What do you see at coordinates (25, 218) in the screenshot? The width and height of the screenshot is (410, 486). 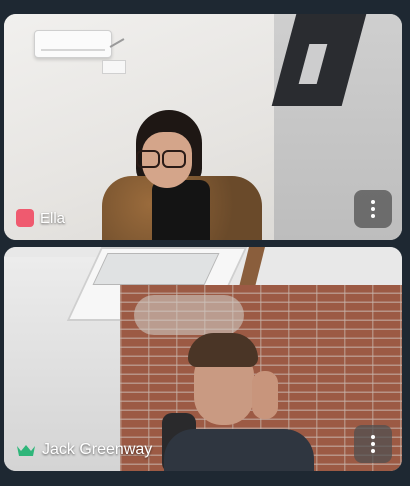 I see `muted-mic-icon` at bounding box center [25, 218].